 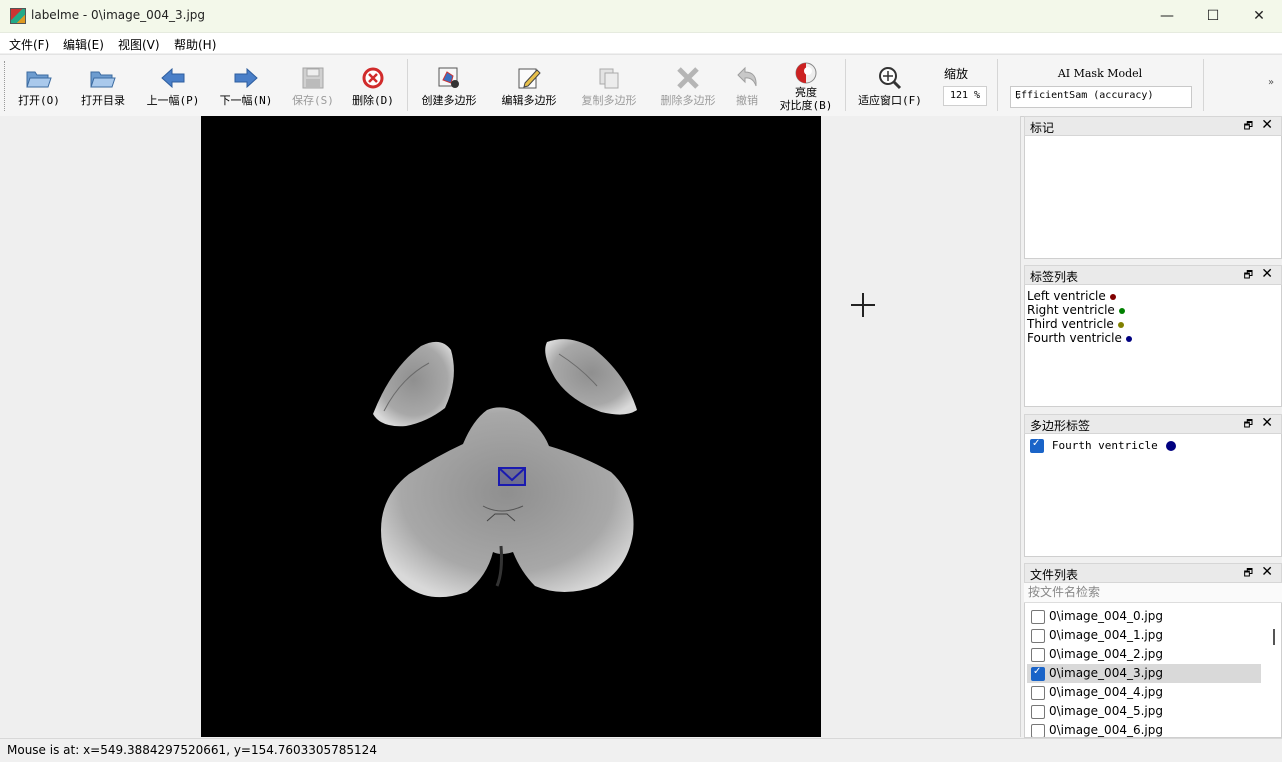 What do you see at coordinates (806, 73) in the screenshot?
I see `brightness-contrast-icon` at bounding box center [806, 73].